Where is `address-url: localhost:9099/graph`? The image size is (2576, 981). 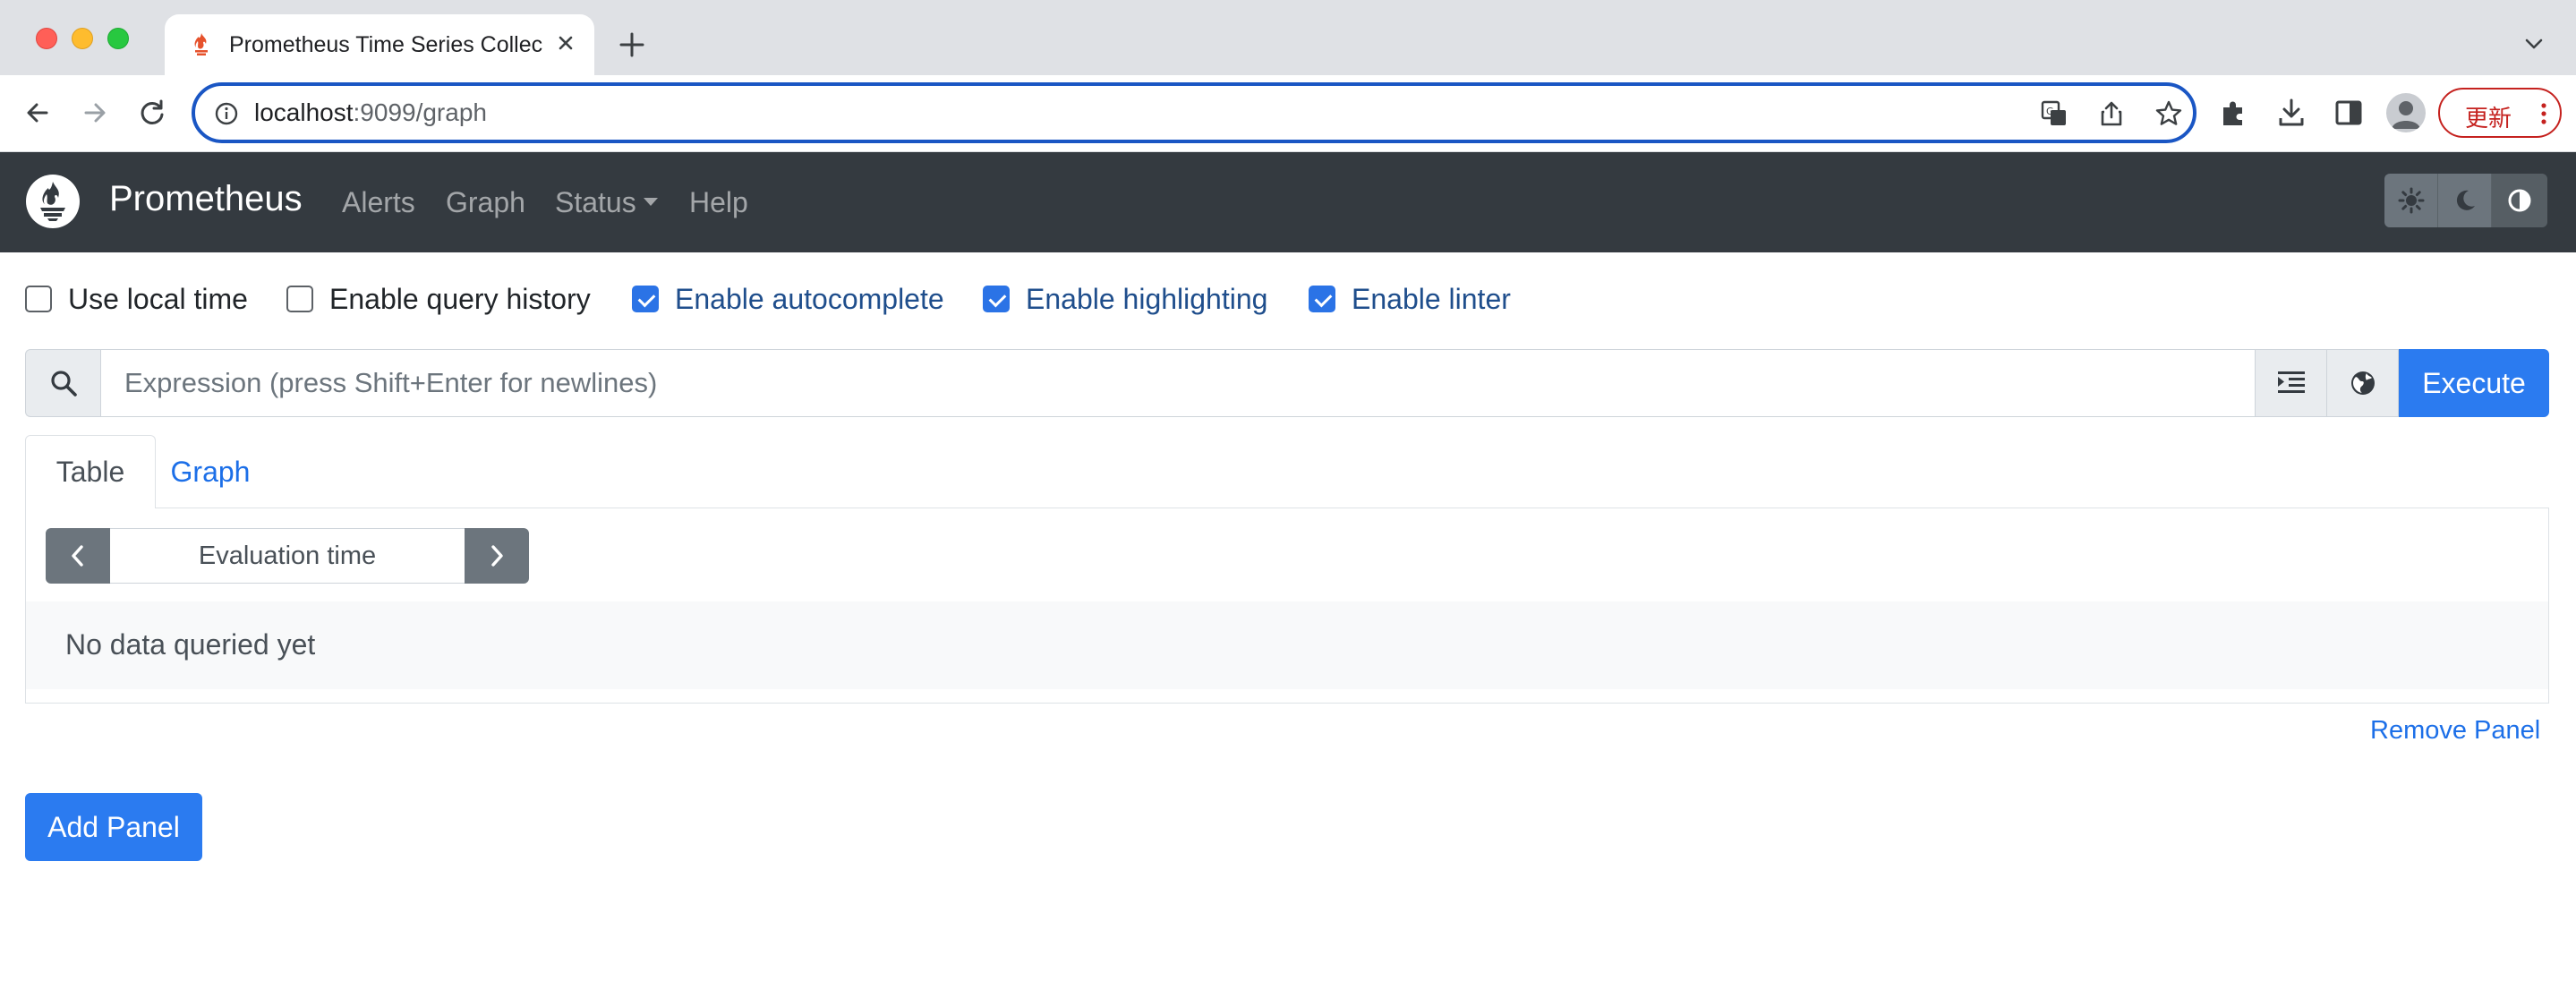
address-url: localhost:9099/graph is located at coordinates (370, 112).